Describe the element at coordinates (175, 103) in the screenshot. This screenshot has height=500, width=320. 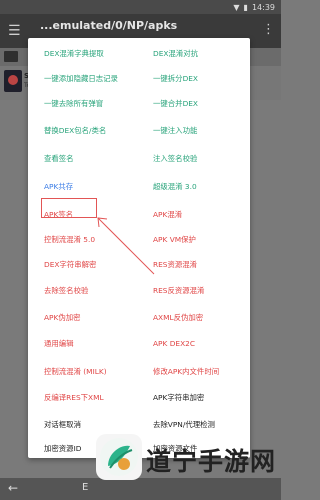
I see `menu-item: 一键合并DEX` at that location.